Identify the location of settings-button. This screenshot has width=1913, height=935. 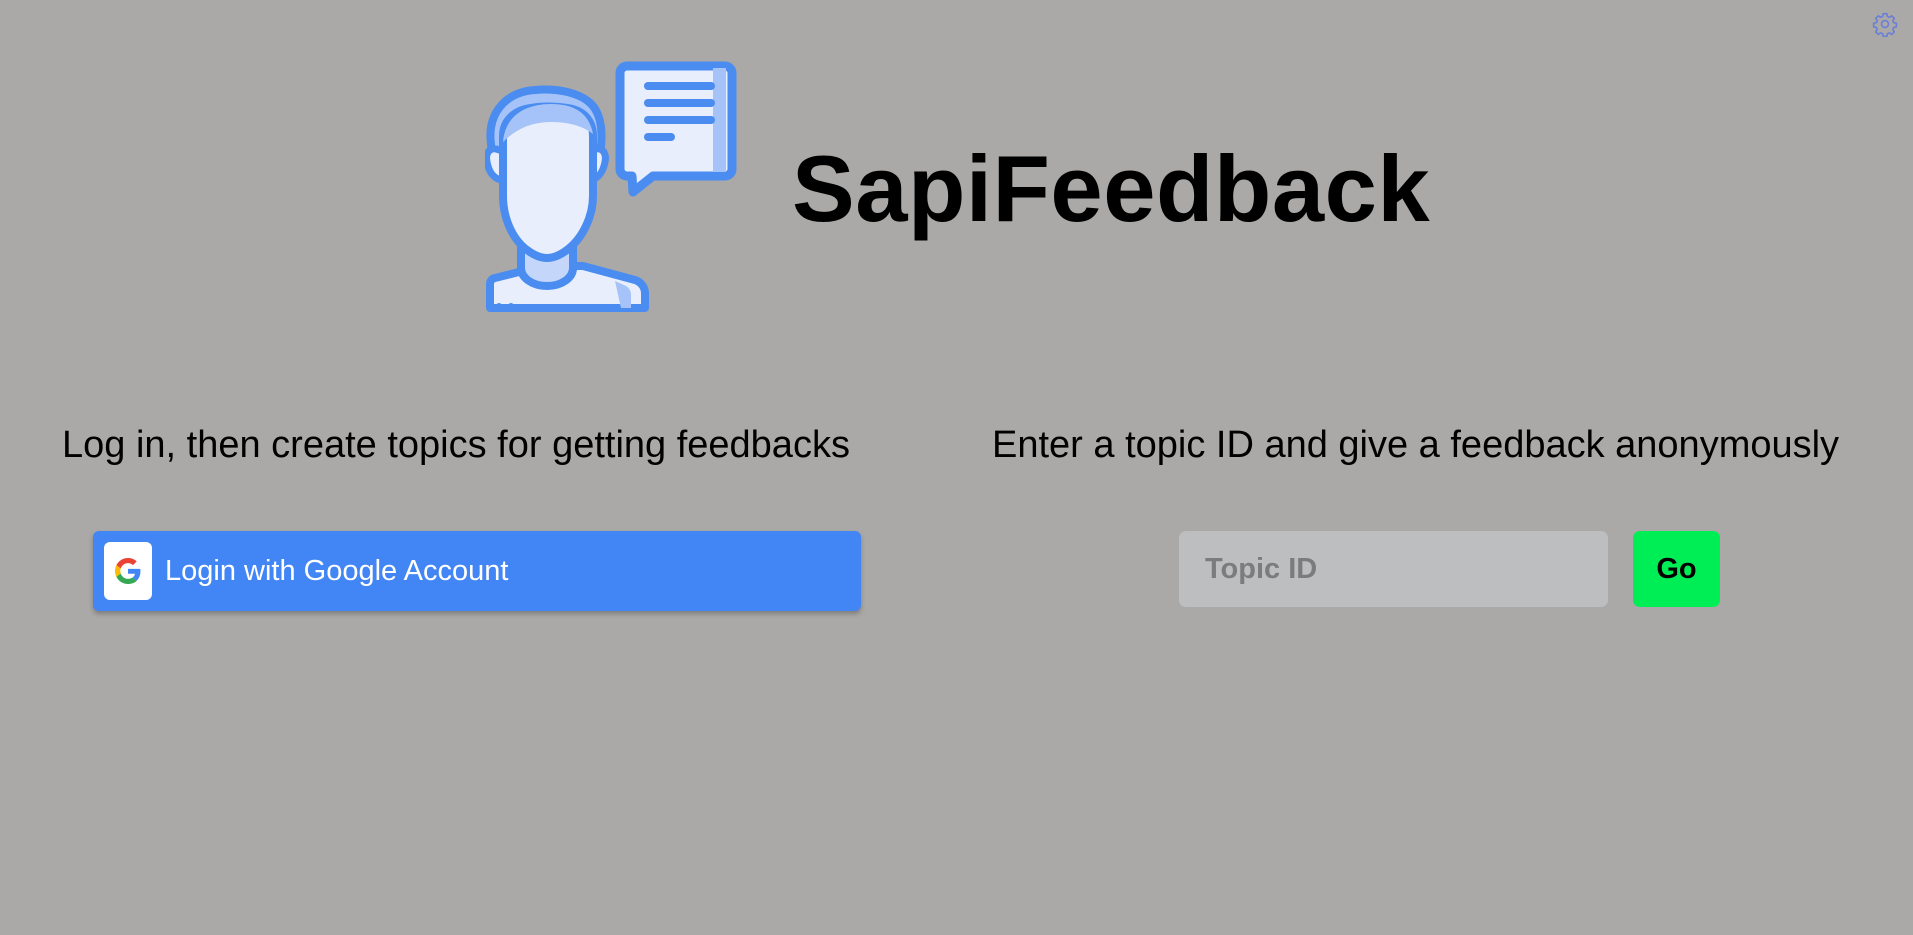
(1885, 24).